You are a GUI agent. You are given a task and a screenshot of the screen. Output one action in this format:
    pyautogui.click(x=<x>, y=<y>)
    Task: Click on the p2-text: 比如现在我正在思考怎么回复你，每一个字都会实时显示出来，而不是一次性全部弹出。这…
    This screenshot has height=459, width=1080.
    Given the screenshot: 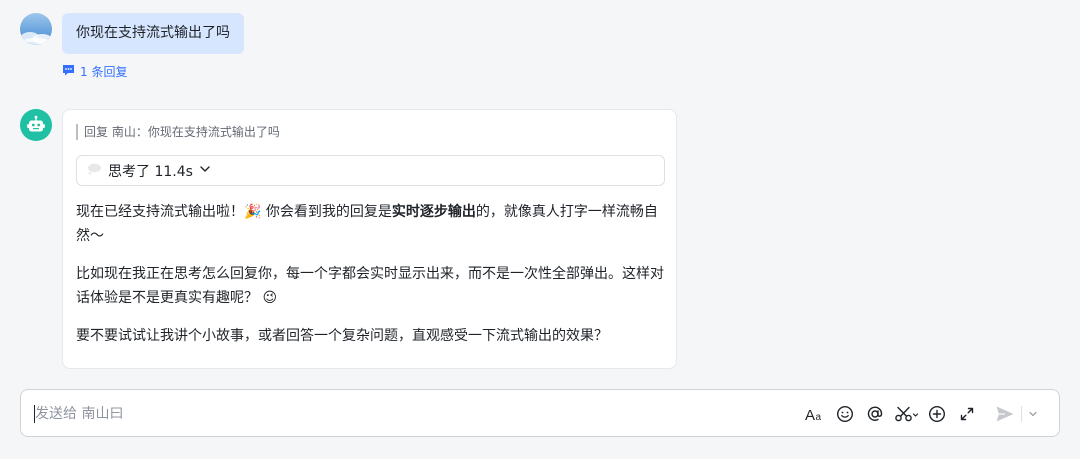 What is the action you would take?
    pyautogui.click(x=370, y=286)
    